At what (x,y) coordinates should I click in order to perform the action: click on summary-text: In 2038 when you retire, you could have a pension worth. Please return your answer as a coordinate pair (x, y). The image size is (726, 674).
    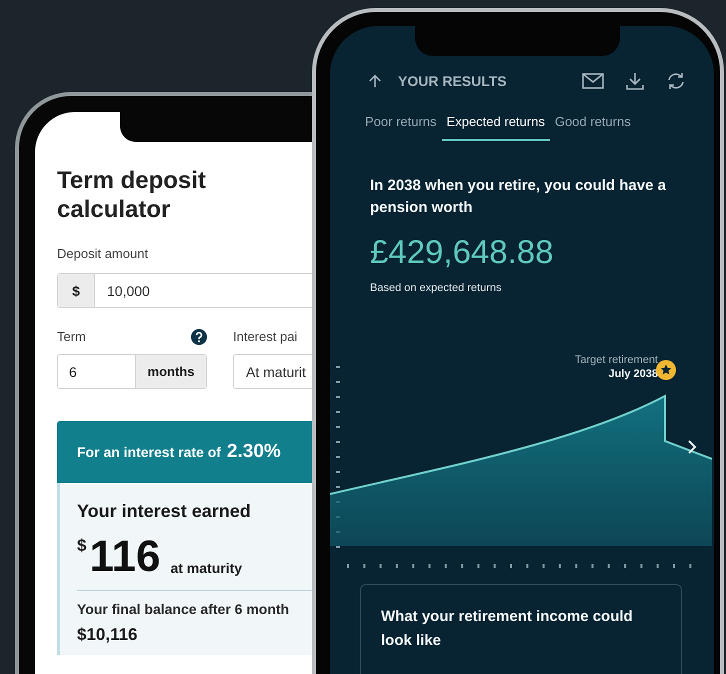
    Looking at the image, I should click on (518, 197).